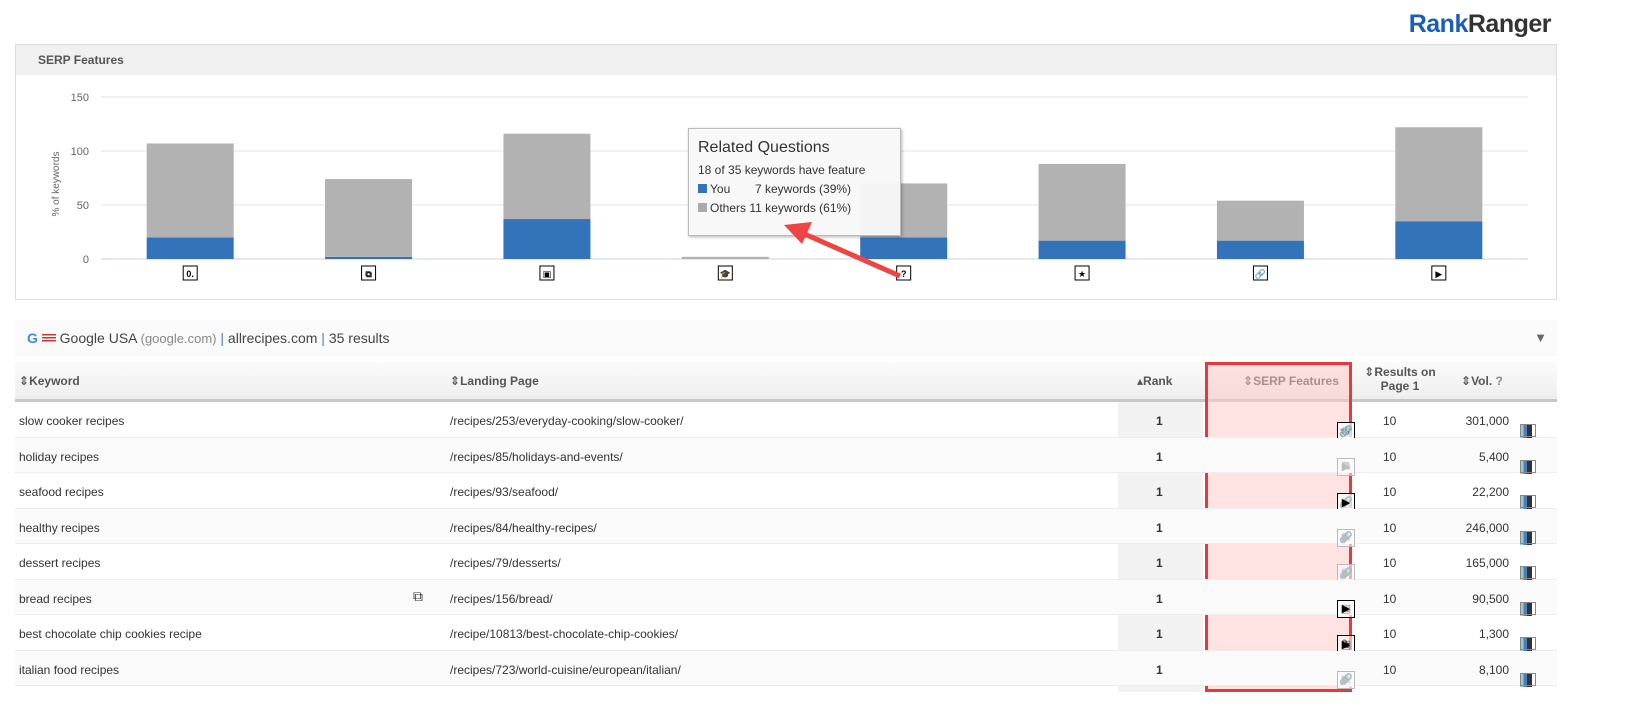 Image resolution: width=1635 pixels, height=721 pixels. Describe the element at coordinates (720, 189) in the screenshot. I see `you-label: You` at that location.